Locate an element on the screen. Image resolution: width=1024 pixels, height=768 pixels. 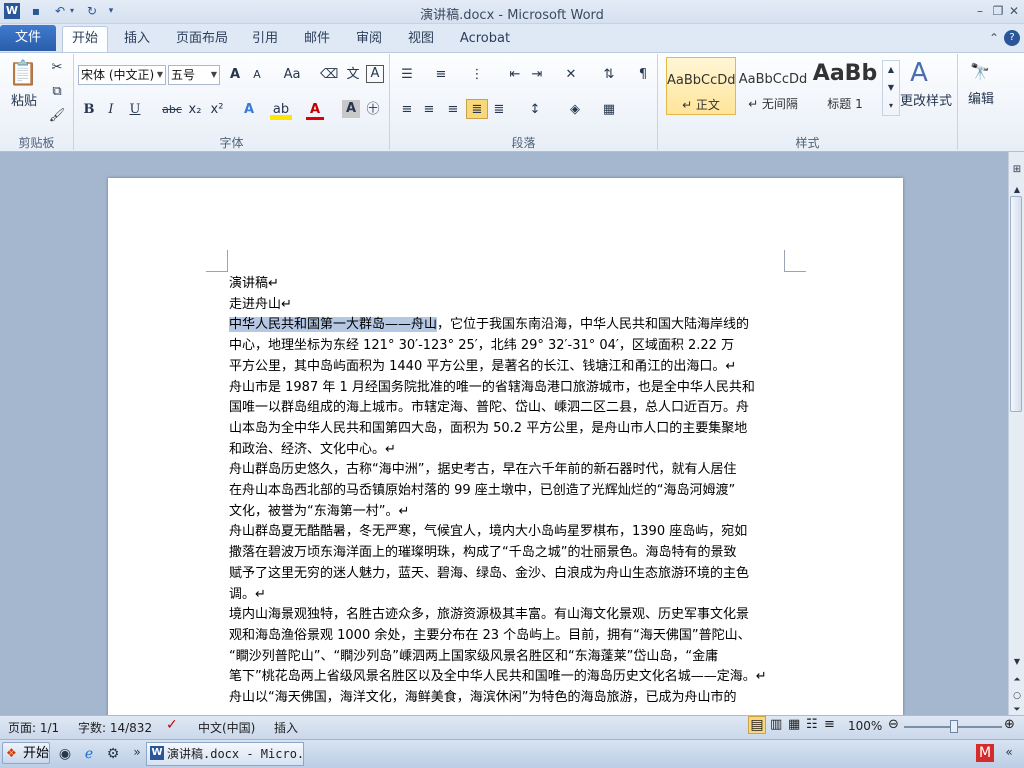
increase-indent-icon: ⇥ is located at coordinates (537, 75).